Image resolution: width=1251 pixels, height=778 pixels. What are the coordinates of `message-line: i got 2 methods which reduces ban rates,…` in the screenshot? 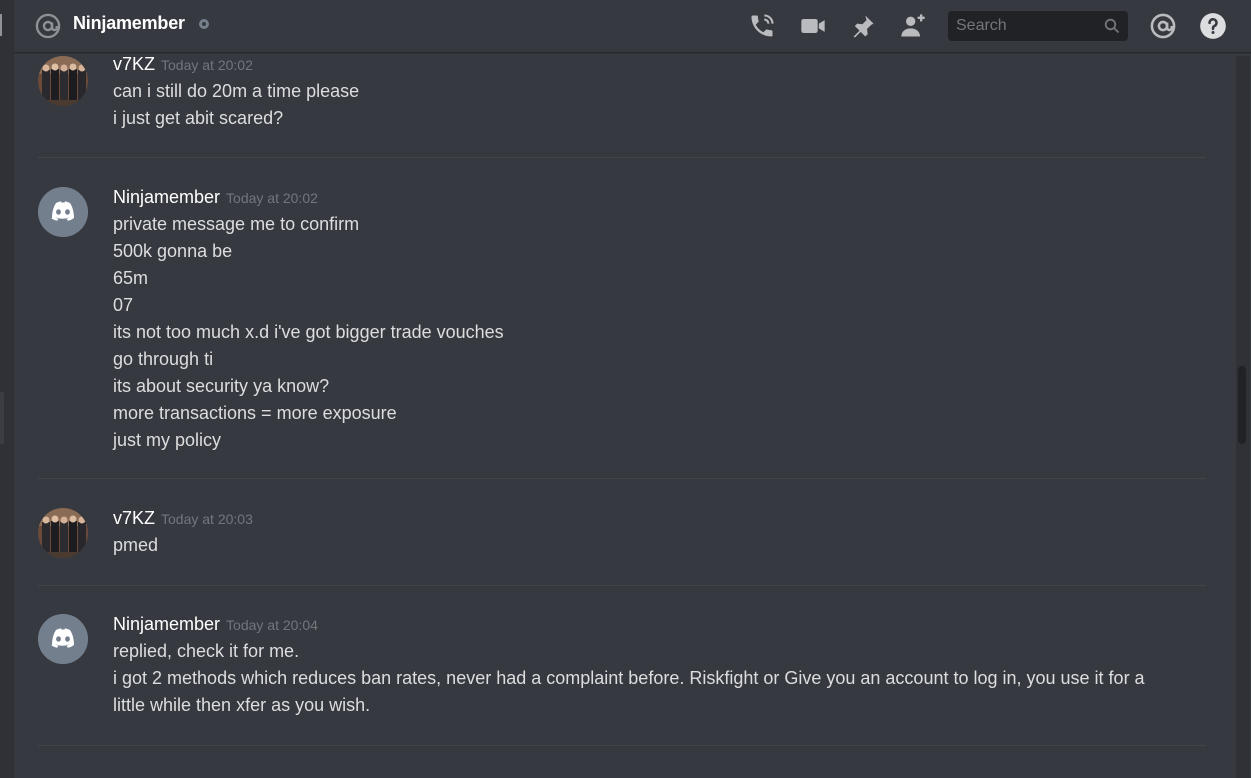 It's located at (629, 691).